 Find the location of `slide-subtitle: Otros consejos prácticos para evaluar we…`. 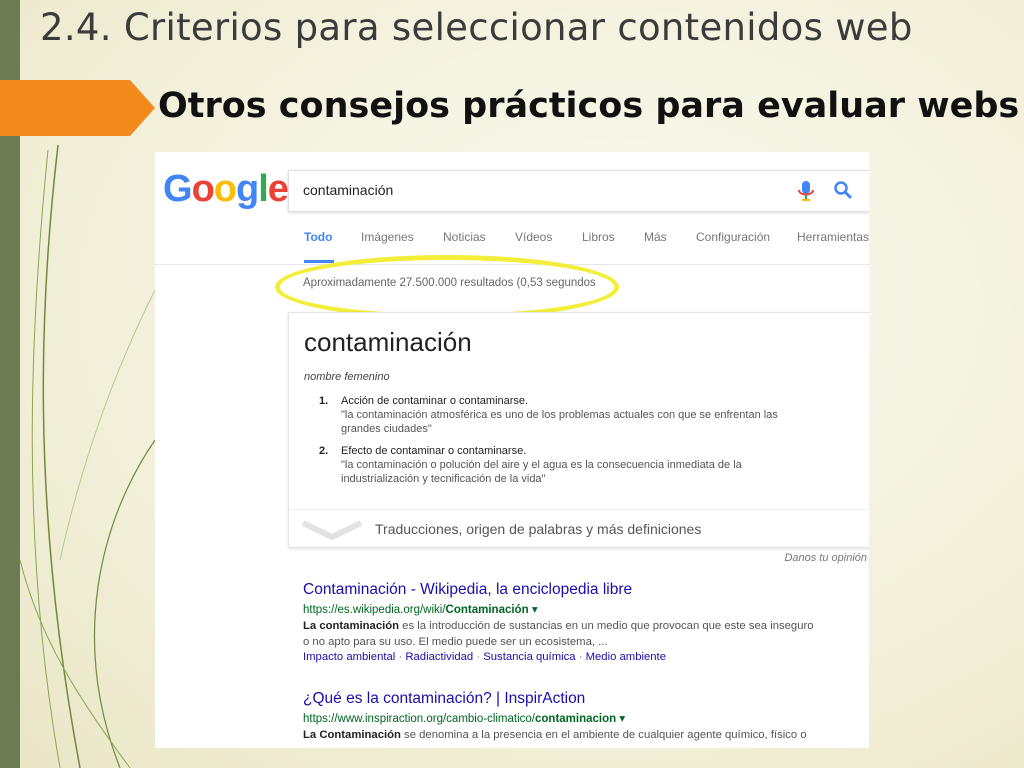

slide-subtitle: Otros consejos prácticos para evaluar we… is located at coordinates (589, 106).